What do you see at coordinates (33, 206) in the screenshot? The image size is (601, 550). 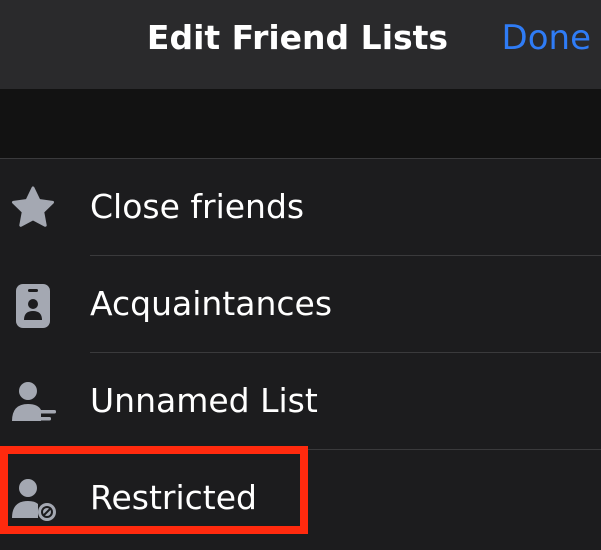 I see `star-icon` at bounding box center [33, 206].